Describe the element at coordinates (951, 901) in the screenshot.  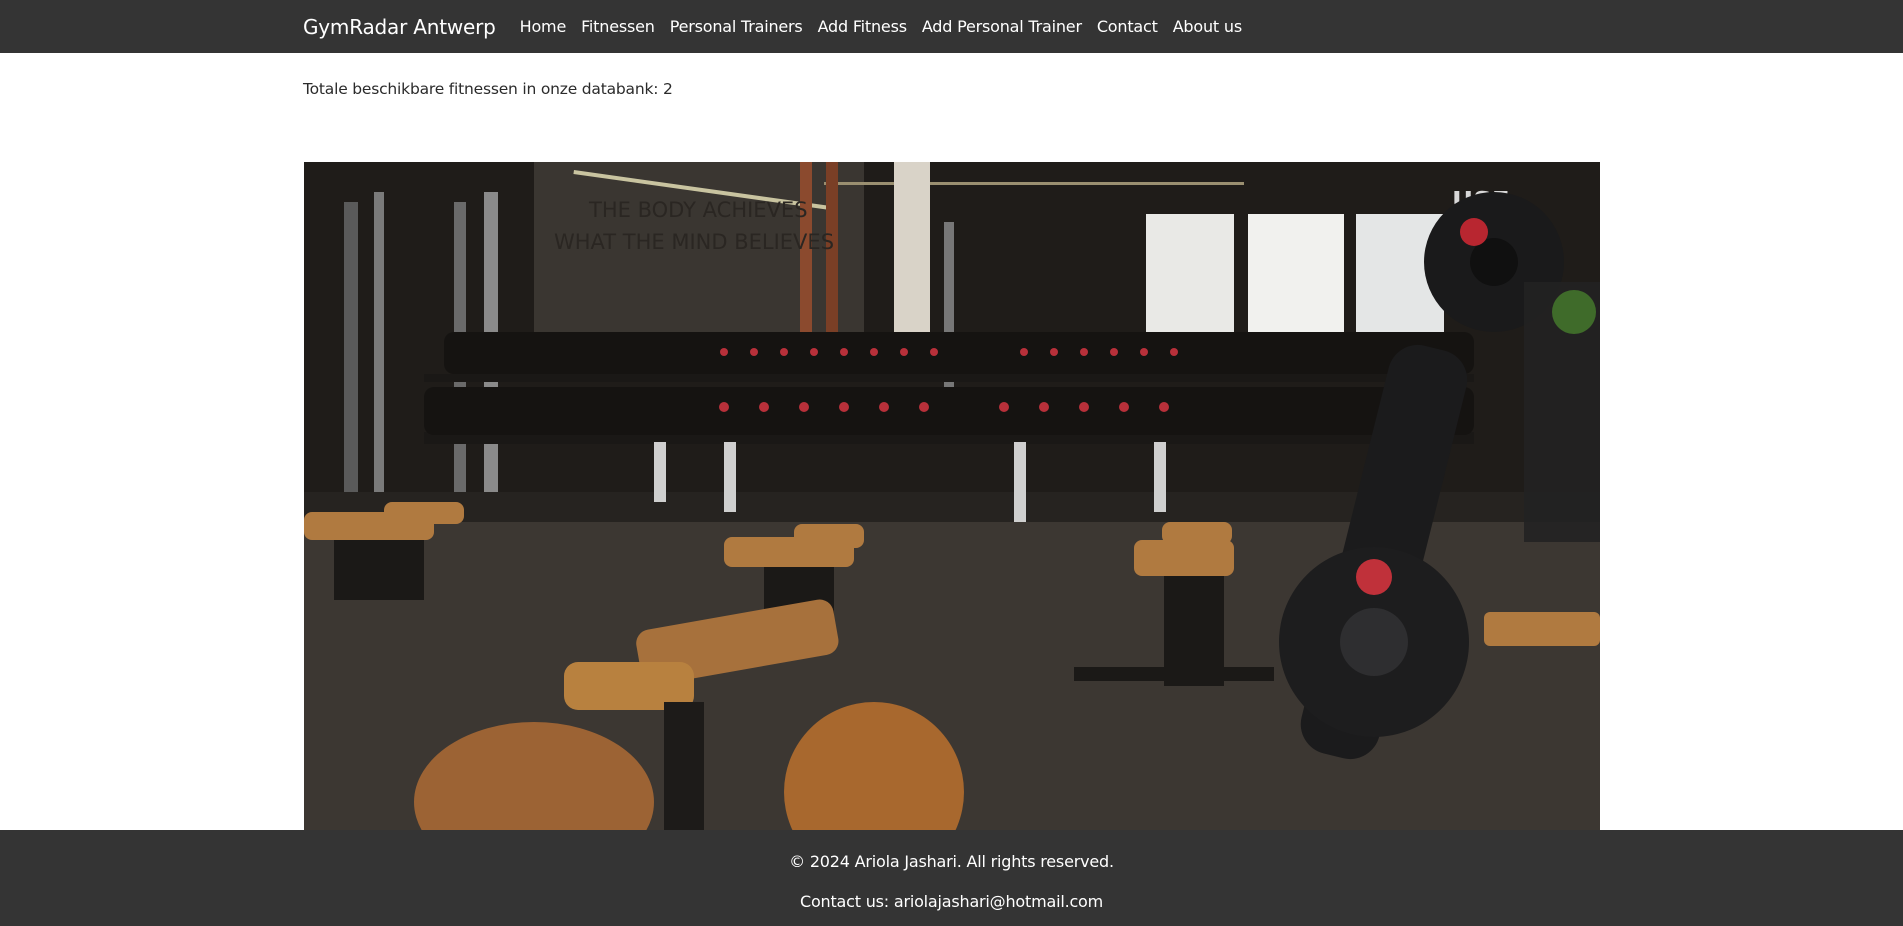
I see `footer-contact: Contact us: ariolajashari@hotmail.com` at that location.